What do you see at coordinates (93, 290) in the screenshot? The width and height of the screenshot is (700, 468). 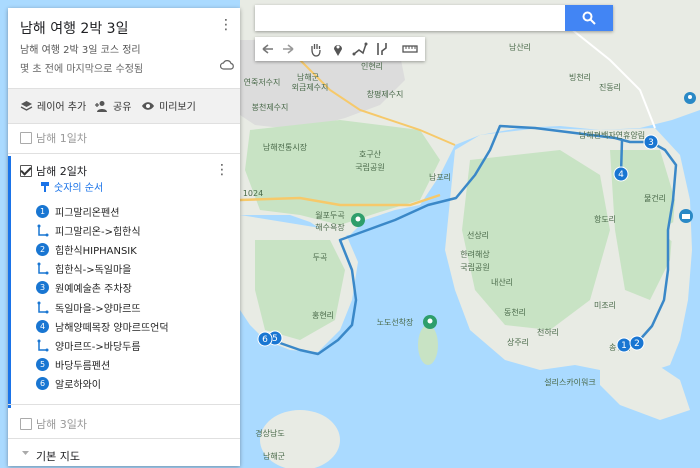 I see `item-label: 원예예술촌 주차장` at bounding box center [93, 290].